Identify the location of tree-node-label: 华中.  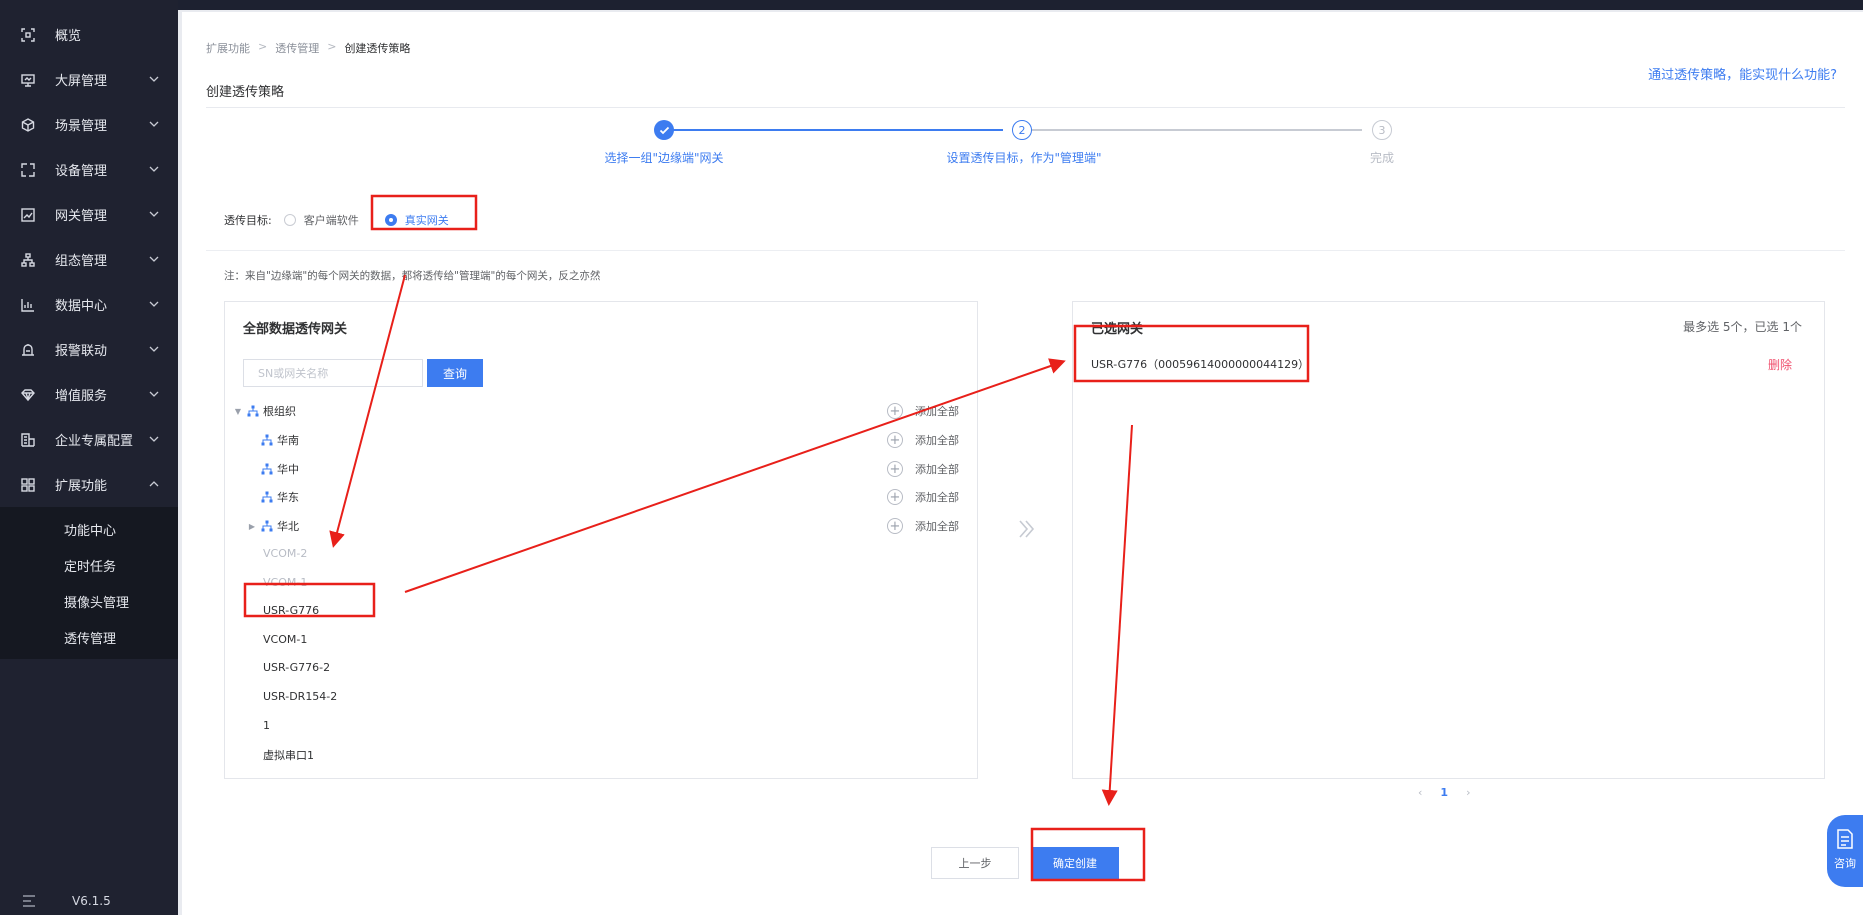
(288, 469).